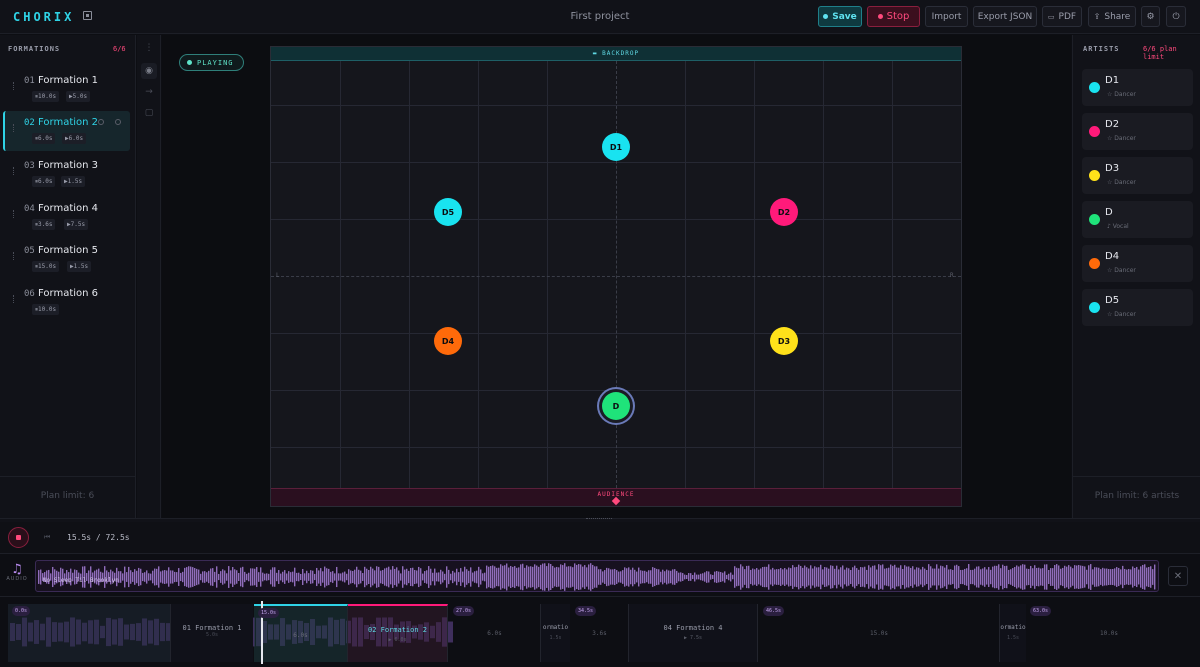 The height and width of the screenshot is (667, 1200). Describe the element at coordinates (66, 89) in the screenshot. I see `formation-item: 01 Formation 1 ⏸10.0s ▶5.0s` at that location.